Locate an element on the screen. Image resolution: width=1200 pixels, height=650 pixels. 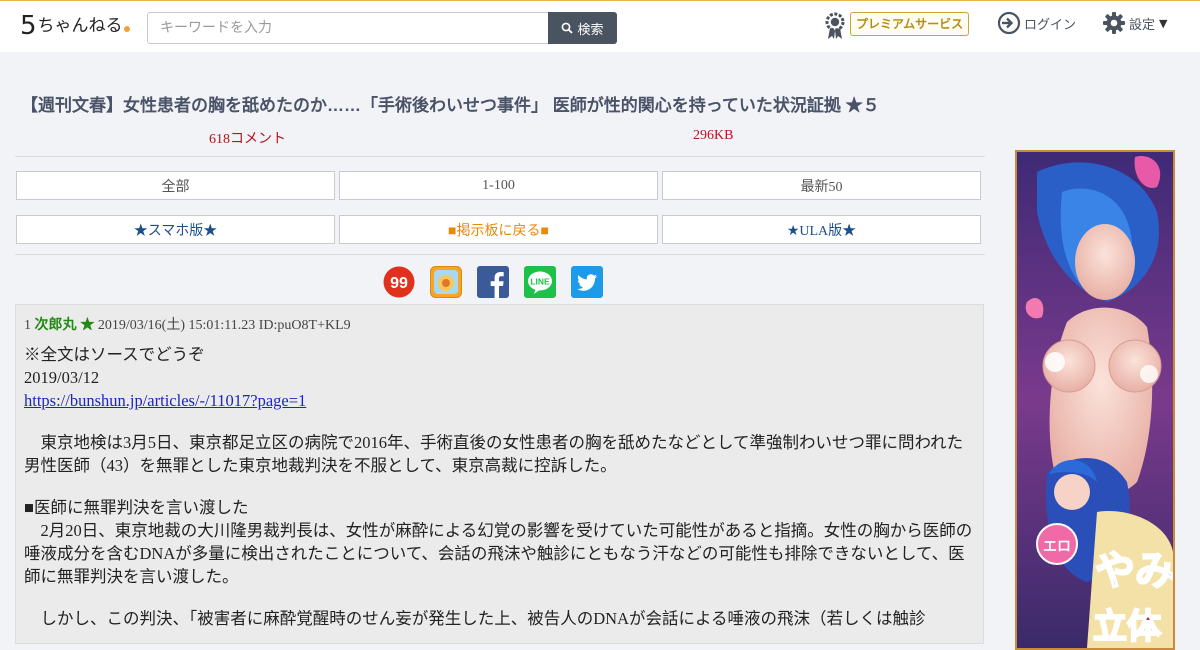
search-button: 検索 is located at coordinates (582, 28).